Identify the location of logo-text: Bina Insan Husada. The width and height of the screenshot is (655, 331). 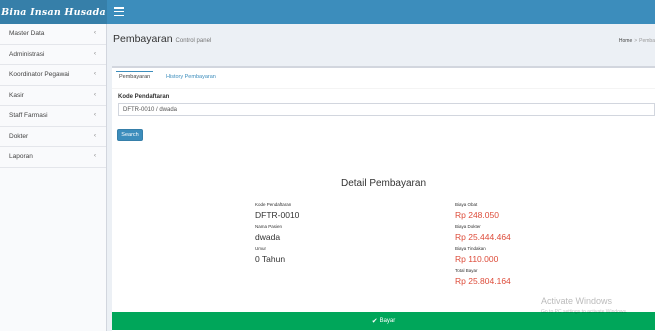
(53, 12).